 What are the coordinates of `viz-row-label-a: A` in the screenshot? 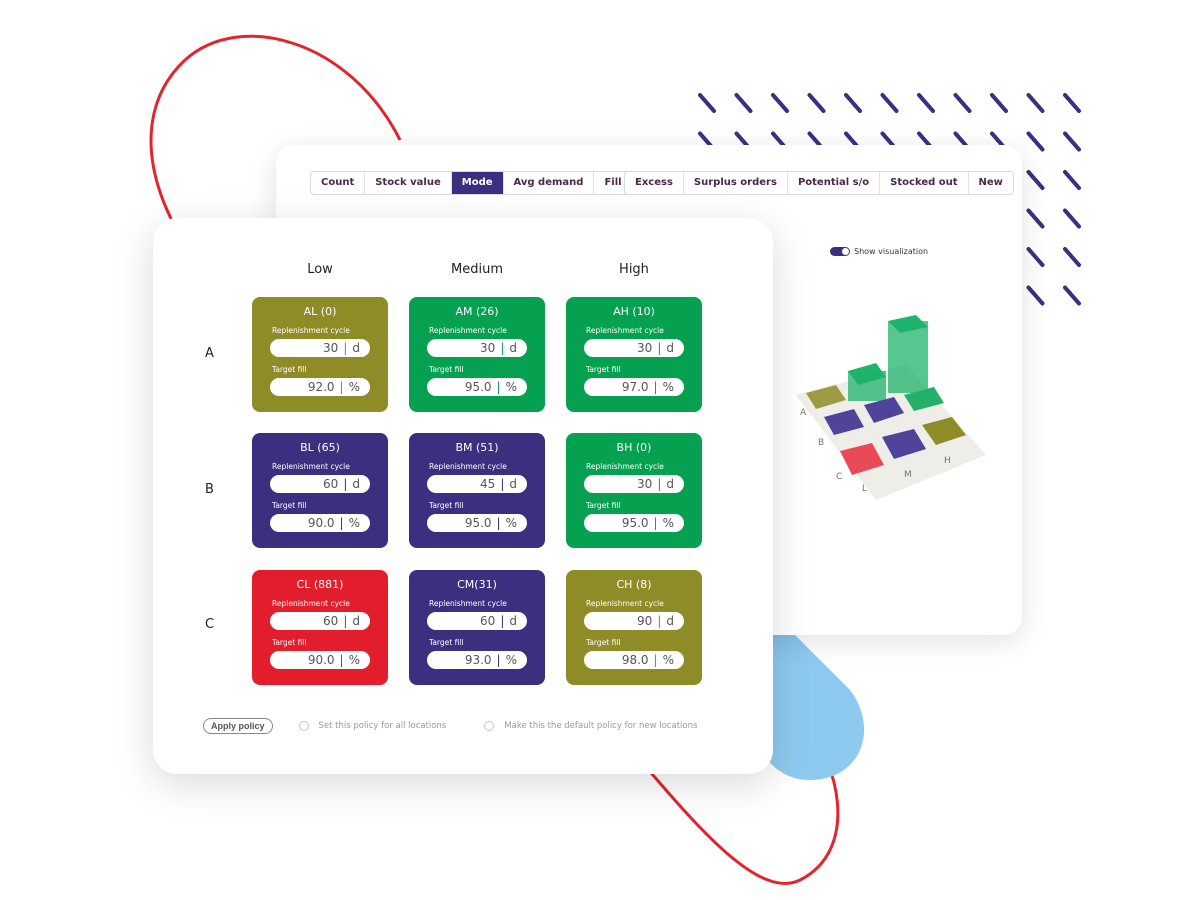 It's located at (803, 413).